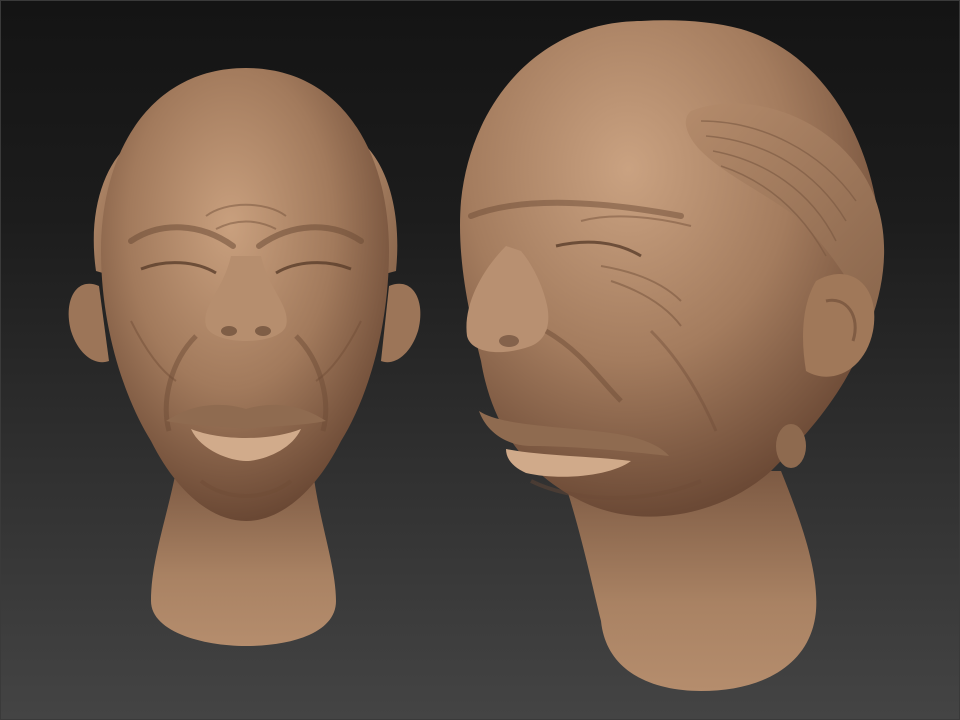  Describe the element at coordinates (791, 446) in the screenshot. I see `side-nape-lump` at that location.